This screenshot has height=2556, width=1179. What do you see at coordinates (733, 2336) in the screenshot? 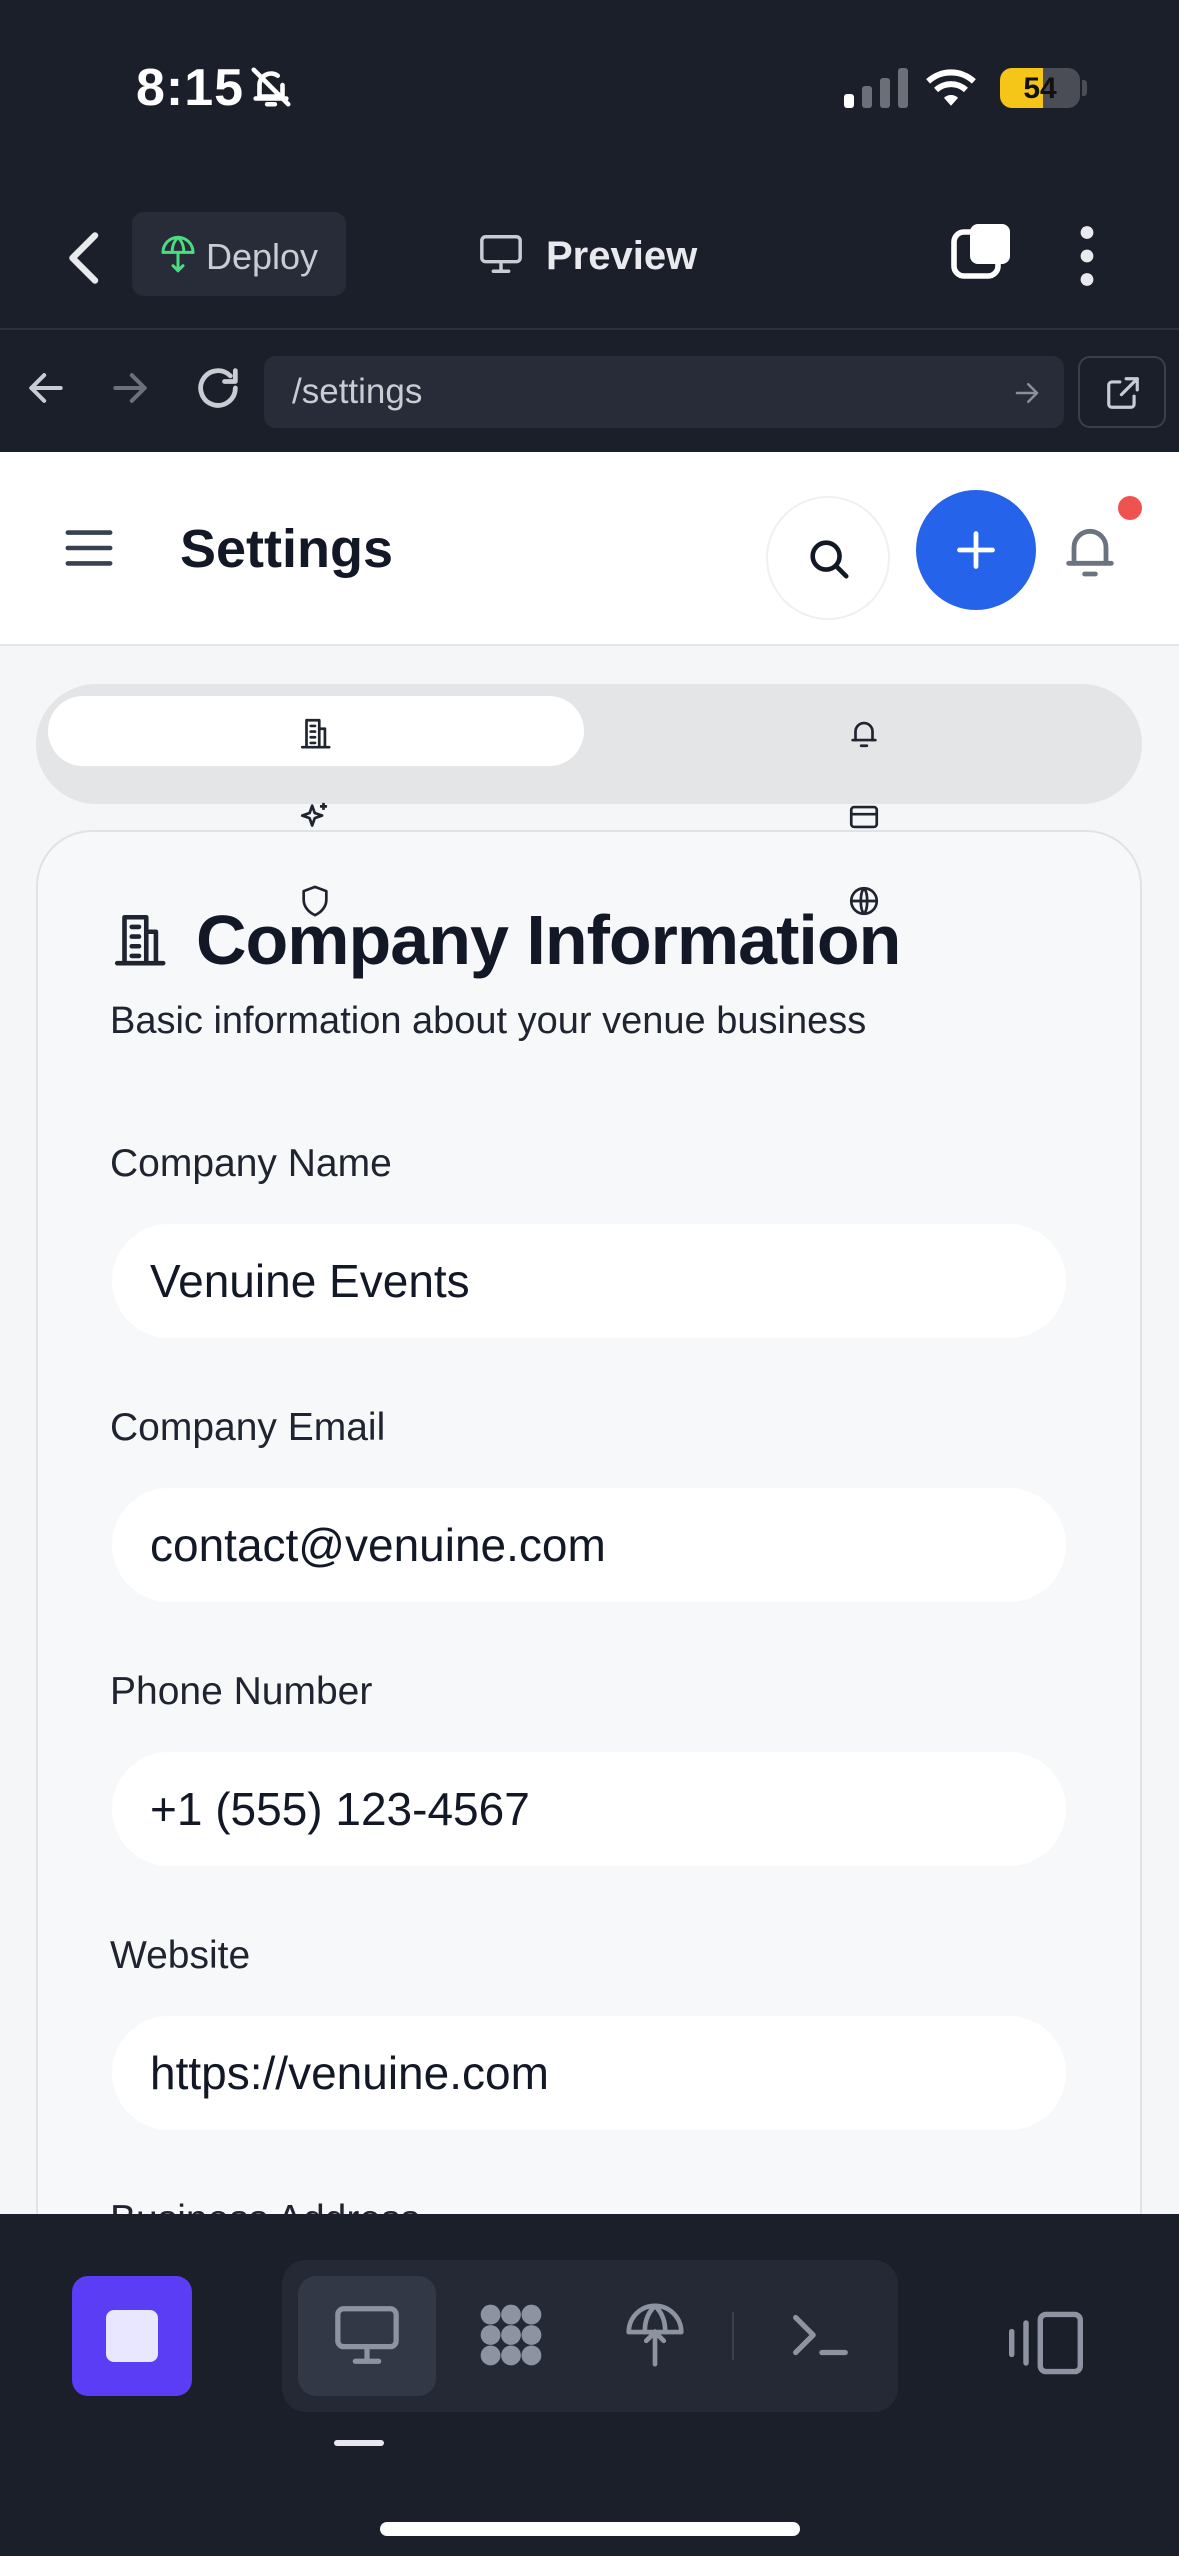
I see `dock-separator` at bounding box center [733, 2336].